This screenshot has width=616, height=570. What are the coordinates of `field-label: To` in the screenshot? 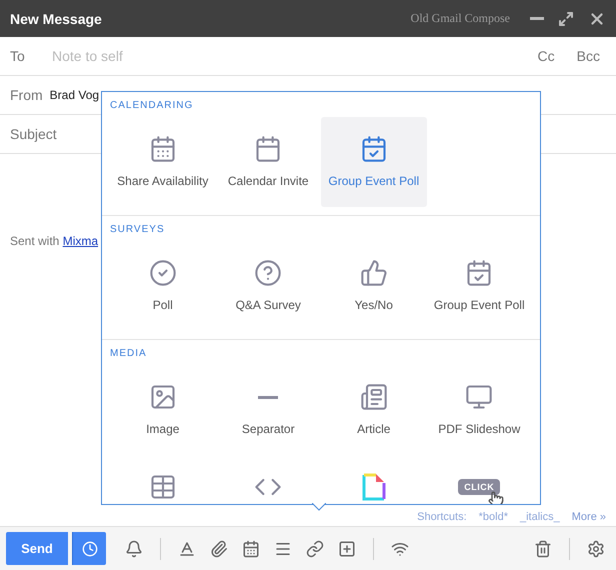 It's located at (18, 56).